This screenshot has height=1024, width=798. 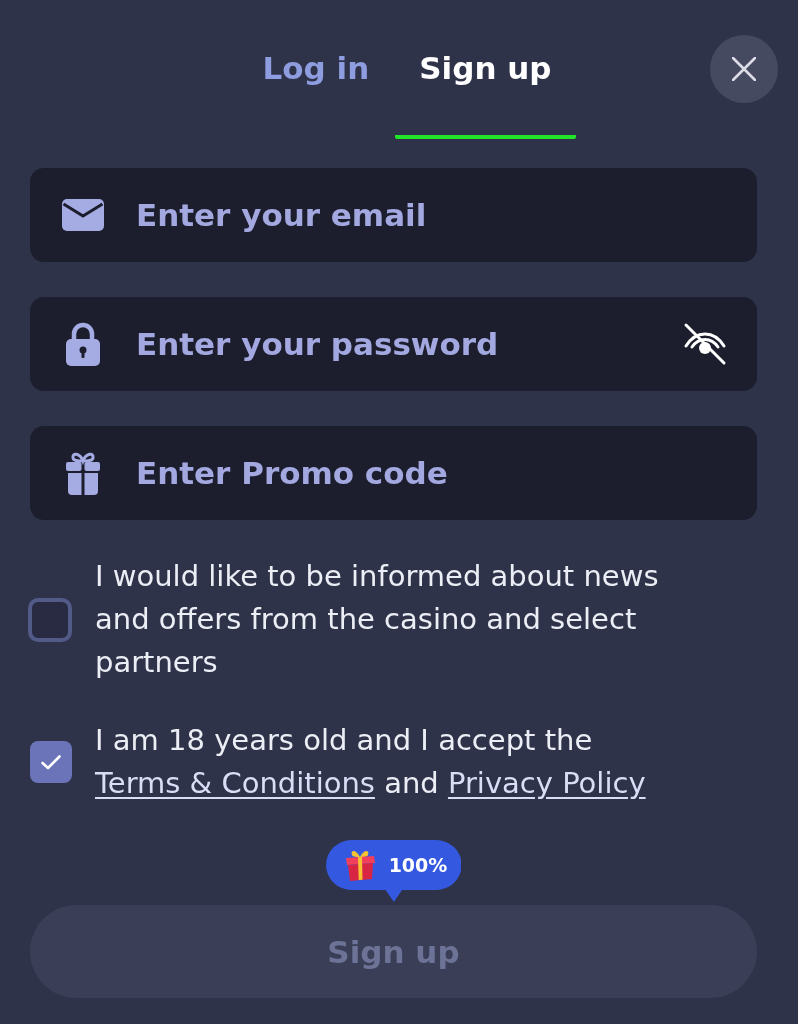 I want to click on checkmark-icon, so click(x=51, y=762).